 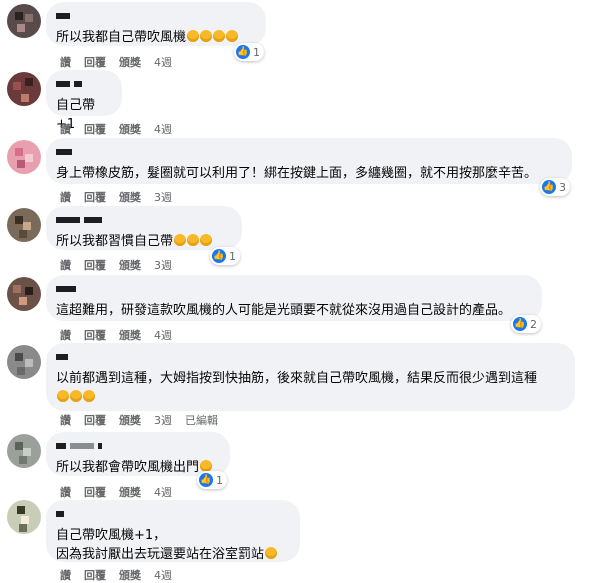 I want to click on comment-bubble: 自己帶吹風機+1， 因為我討厭出去玩還要站在浴室罰站, so click(x=173, y=531).